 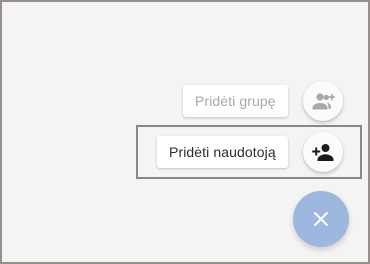 I want to click on add-user-label: Pridėti naudotoją, so click(x=222, y=152).